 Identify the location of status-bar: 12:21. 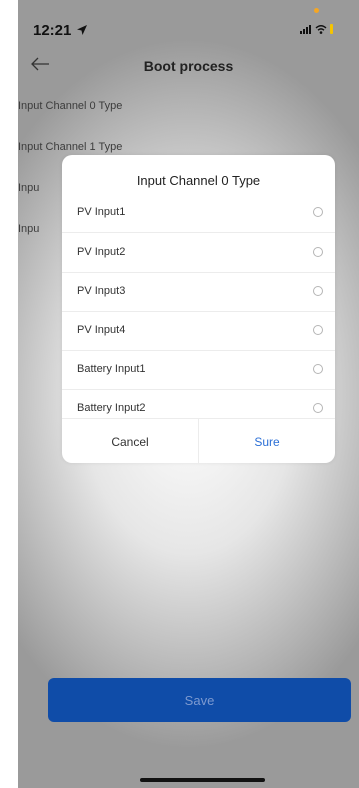
(188, 22).